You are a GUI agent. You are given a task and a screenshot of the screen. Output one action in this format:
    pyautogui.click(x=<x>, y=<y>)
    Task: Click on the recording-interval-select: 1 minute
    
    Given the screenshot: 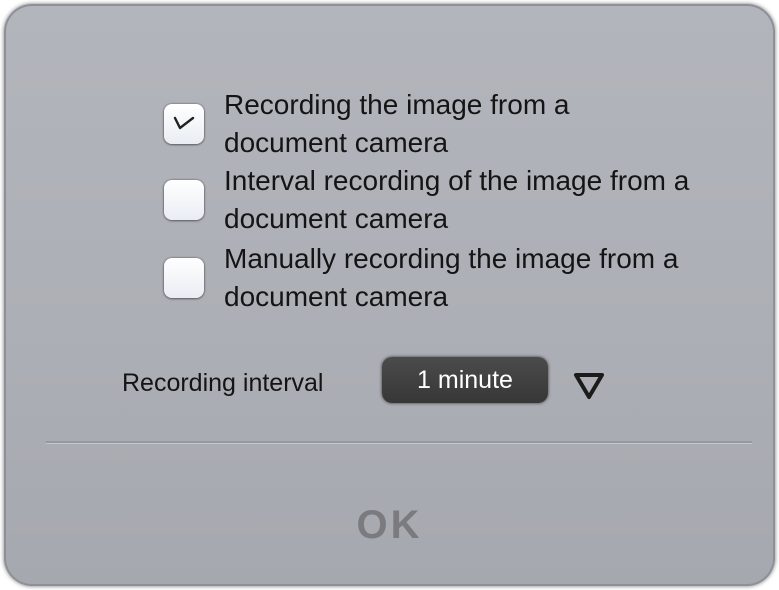 What is the action you would take?
    pyautogui.click(x=467, y=381)
    